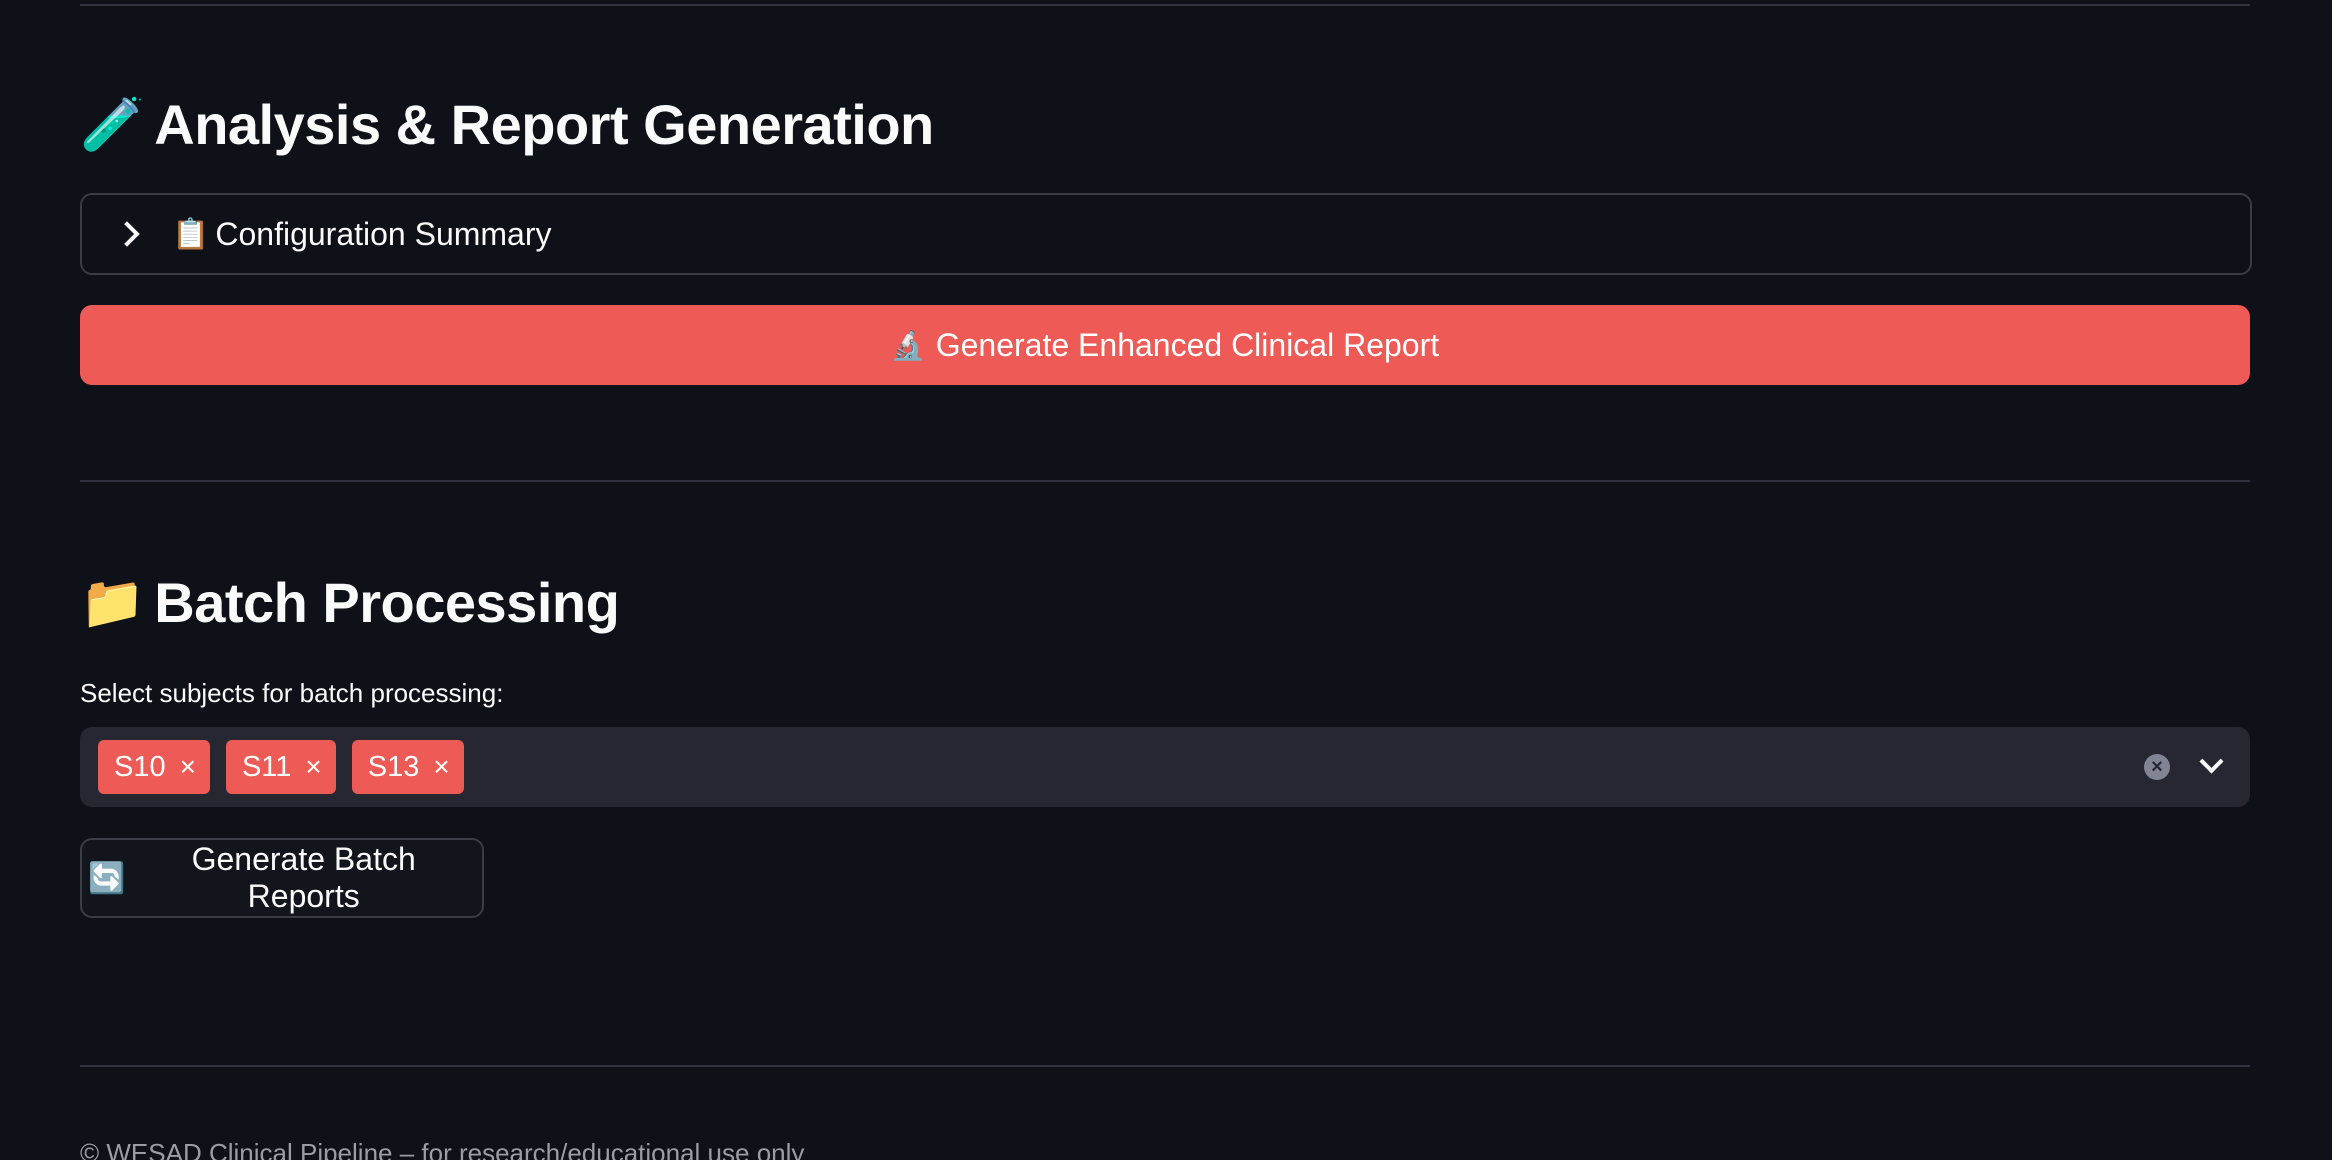  I want to click on refresh-icon: 🔄, so click(107, 878).